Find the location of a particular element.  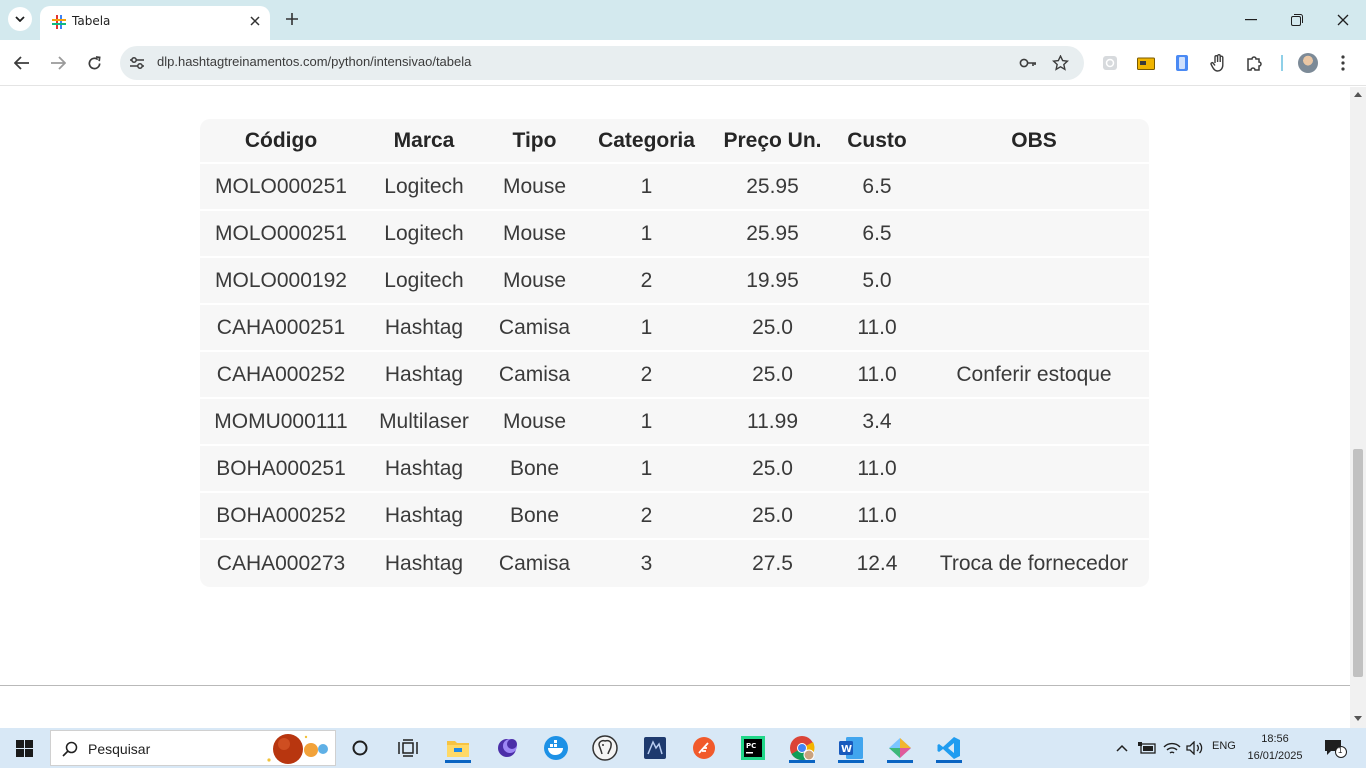

cell-codigo: MOLO000192 is located at coordinates (281, 281).